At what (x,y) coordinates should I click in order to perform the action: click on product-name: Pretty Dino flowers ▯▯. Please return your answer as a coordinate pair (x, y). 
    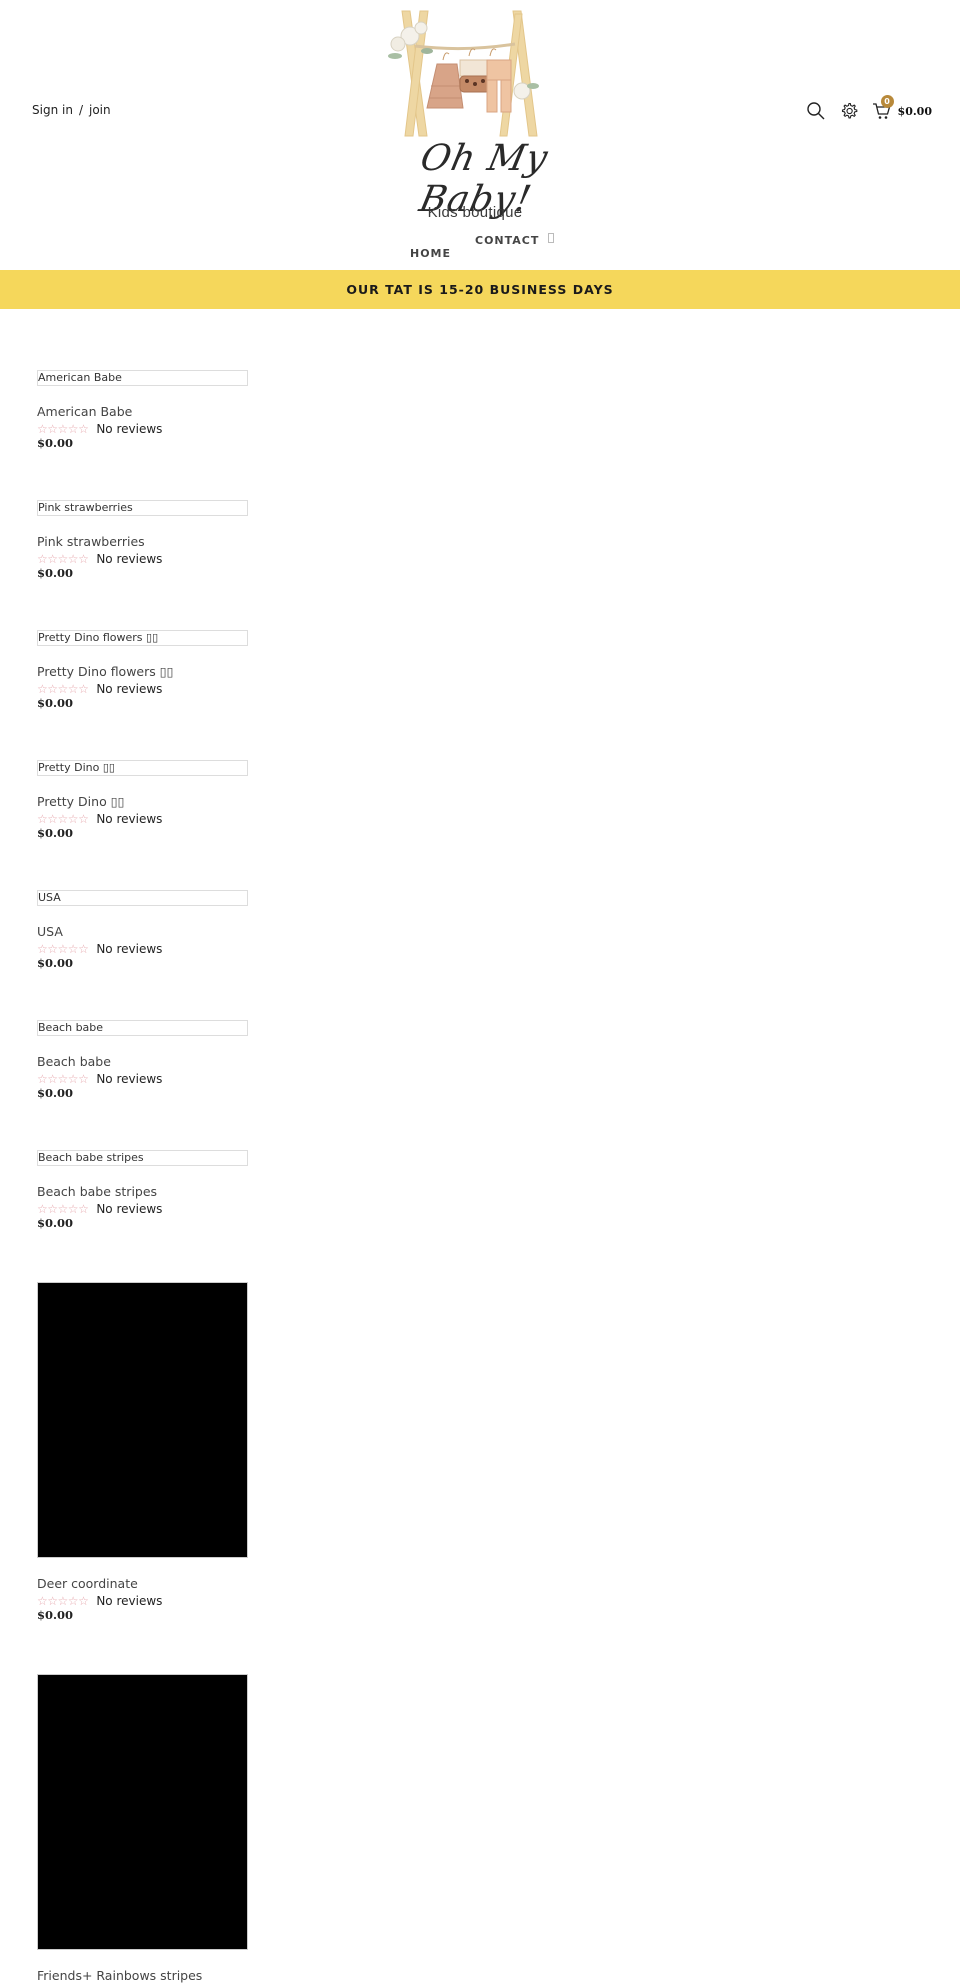
    Looking at the image, I should click on (143, 672).